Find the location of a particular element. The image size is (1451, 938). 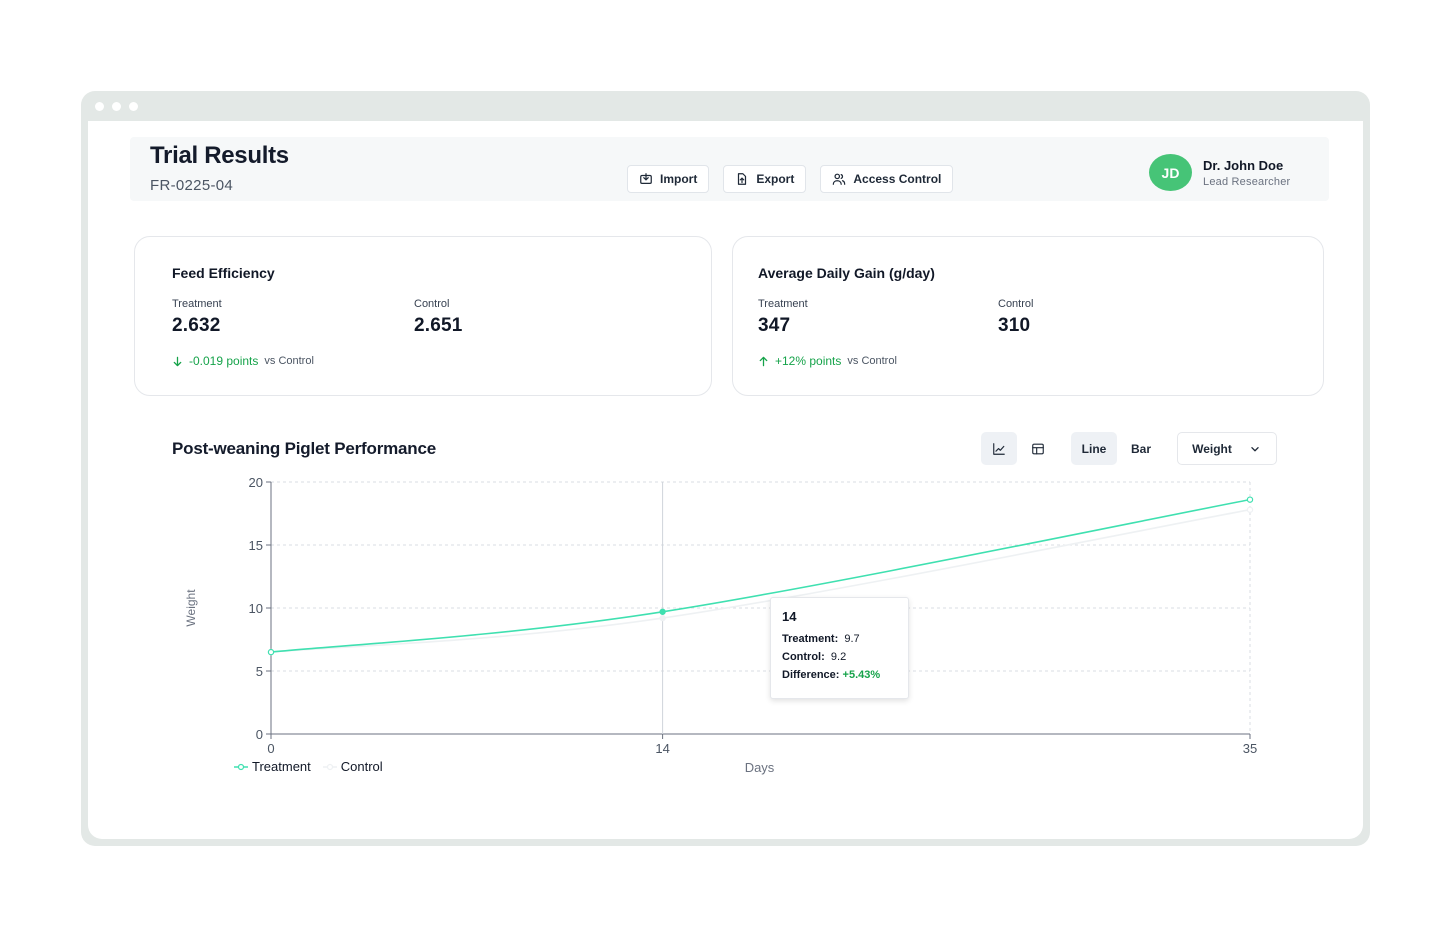

legend-item-control: Control is located at coordinates (352, 766).